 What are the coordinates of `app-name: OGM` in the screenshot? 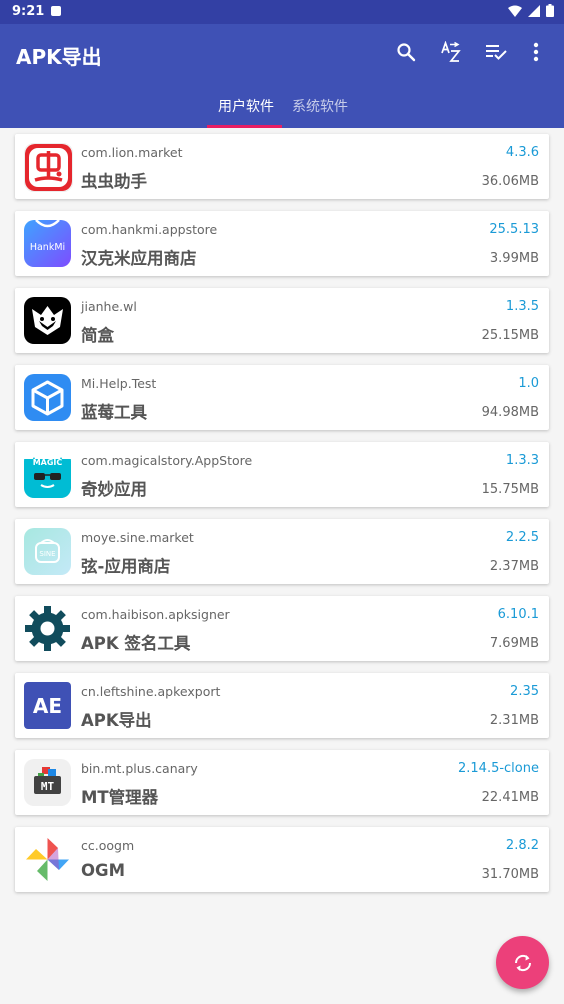 It's located at (103, 870).